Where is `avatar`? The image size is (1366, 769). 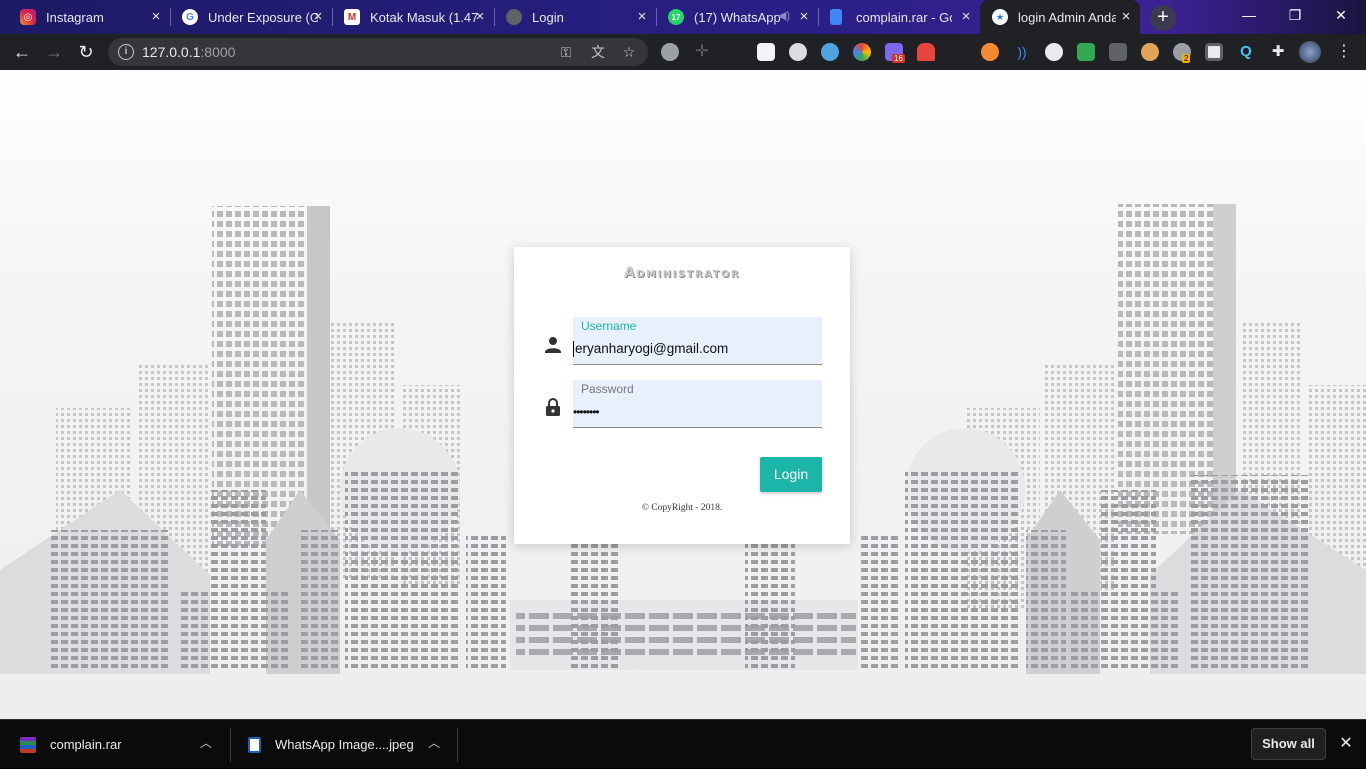
avatar is located at coordinates (1310, 52).